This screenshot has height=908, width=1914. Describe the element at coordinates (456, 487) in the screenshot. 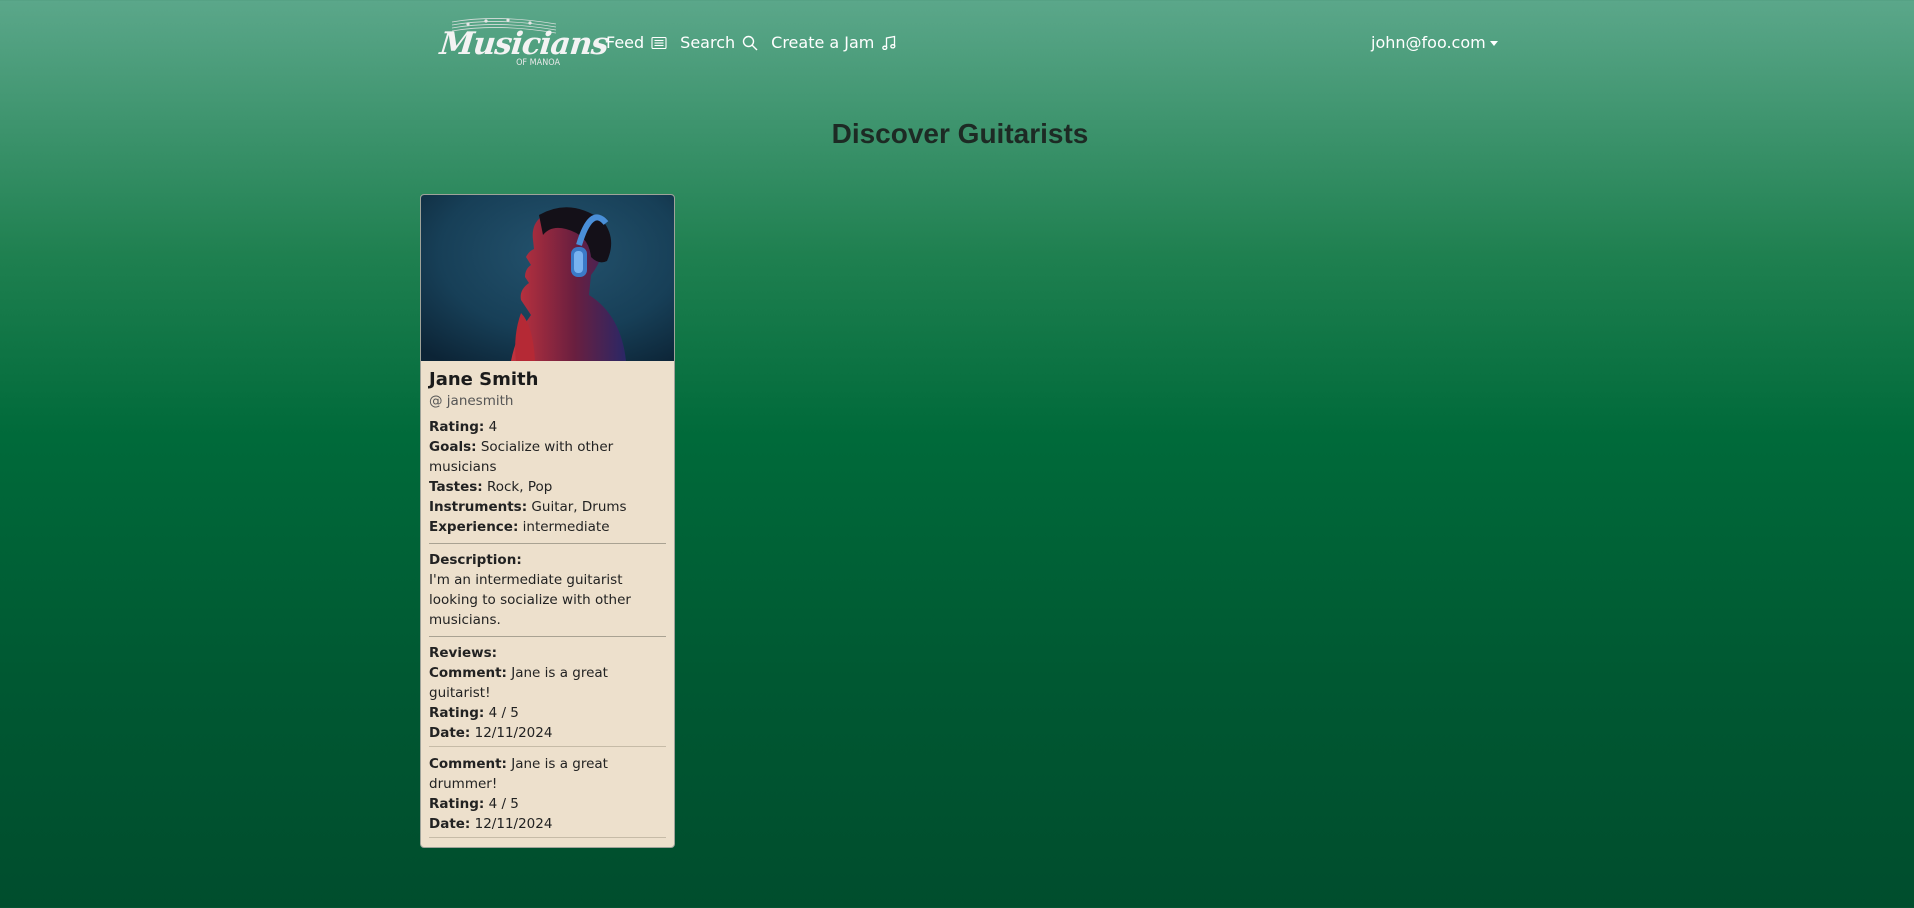

I see `tastes-label: Tastes:` at that location.